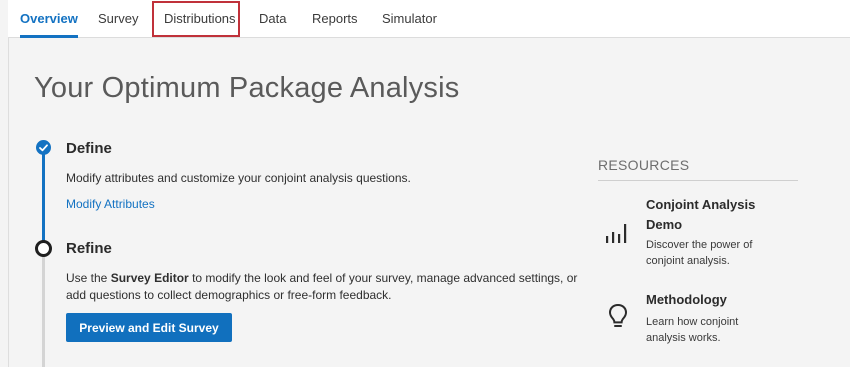  What do you see at coordinates (617, 235) in the screenshot?
I see `bar-chart-icon` at bounding box center [617, 235].